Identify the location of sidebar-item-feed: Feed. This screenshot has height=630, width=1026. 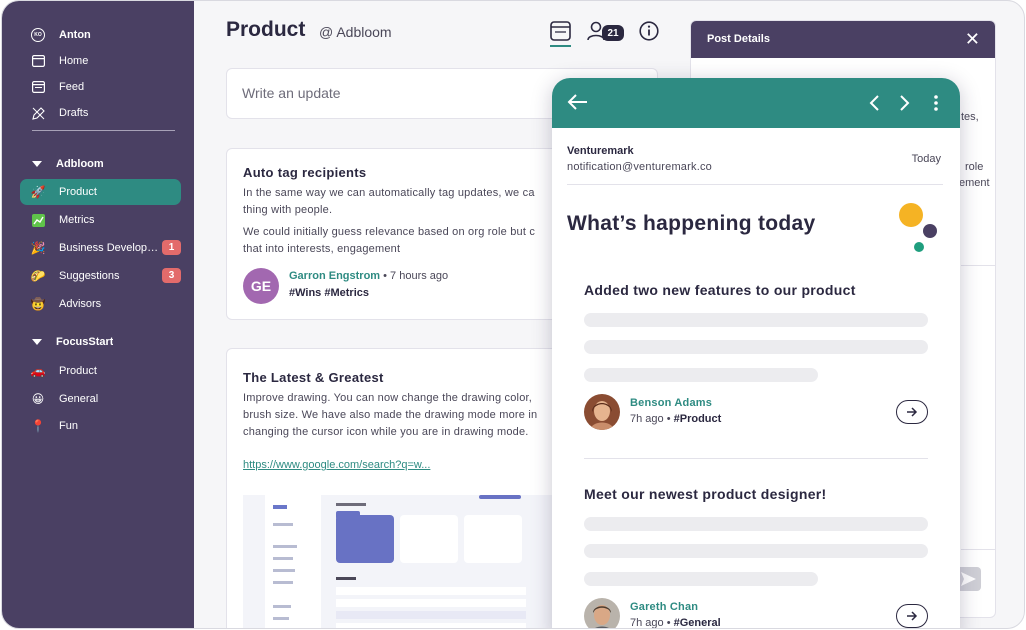
(100, 87).